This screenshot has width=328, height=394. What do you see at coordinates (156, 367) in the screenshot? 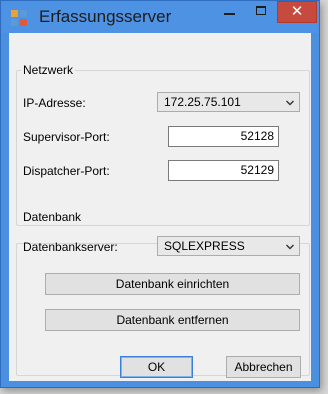
I see `ok-button: OK` at bounding box center [156, 367].